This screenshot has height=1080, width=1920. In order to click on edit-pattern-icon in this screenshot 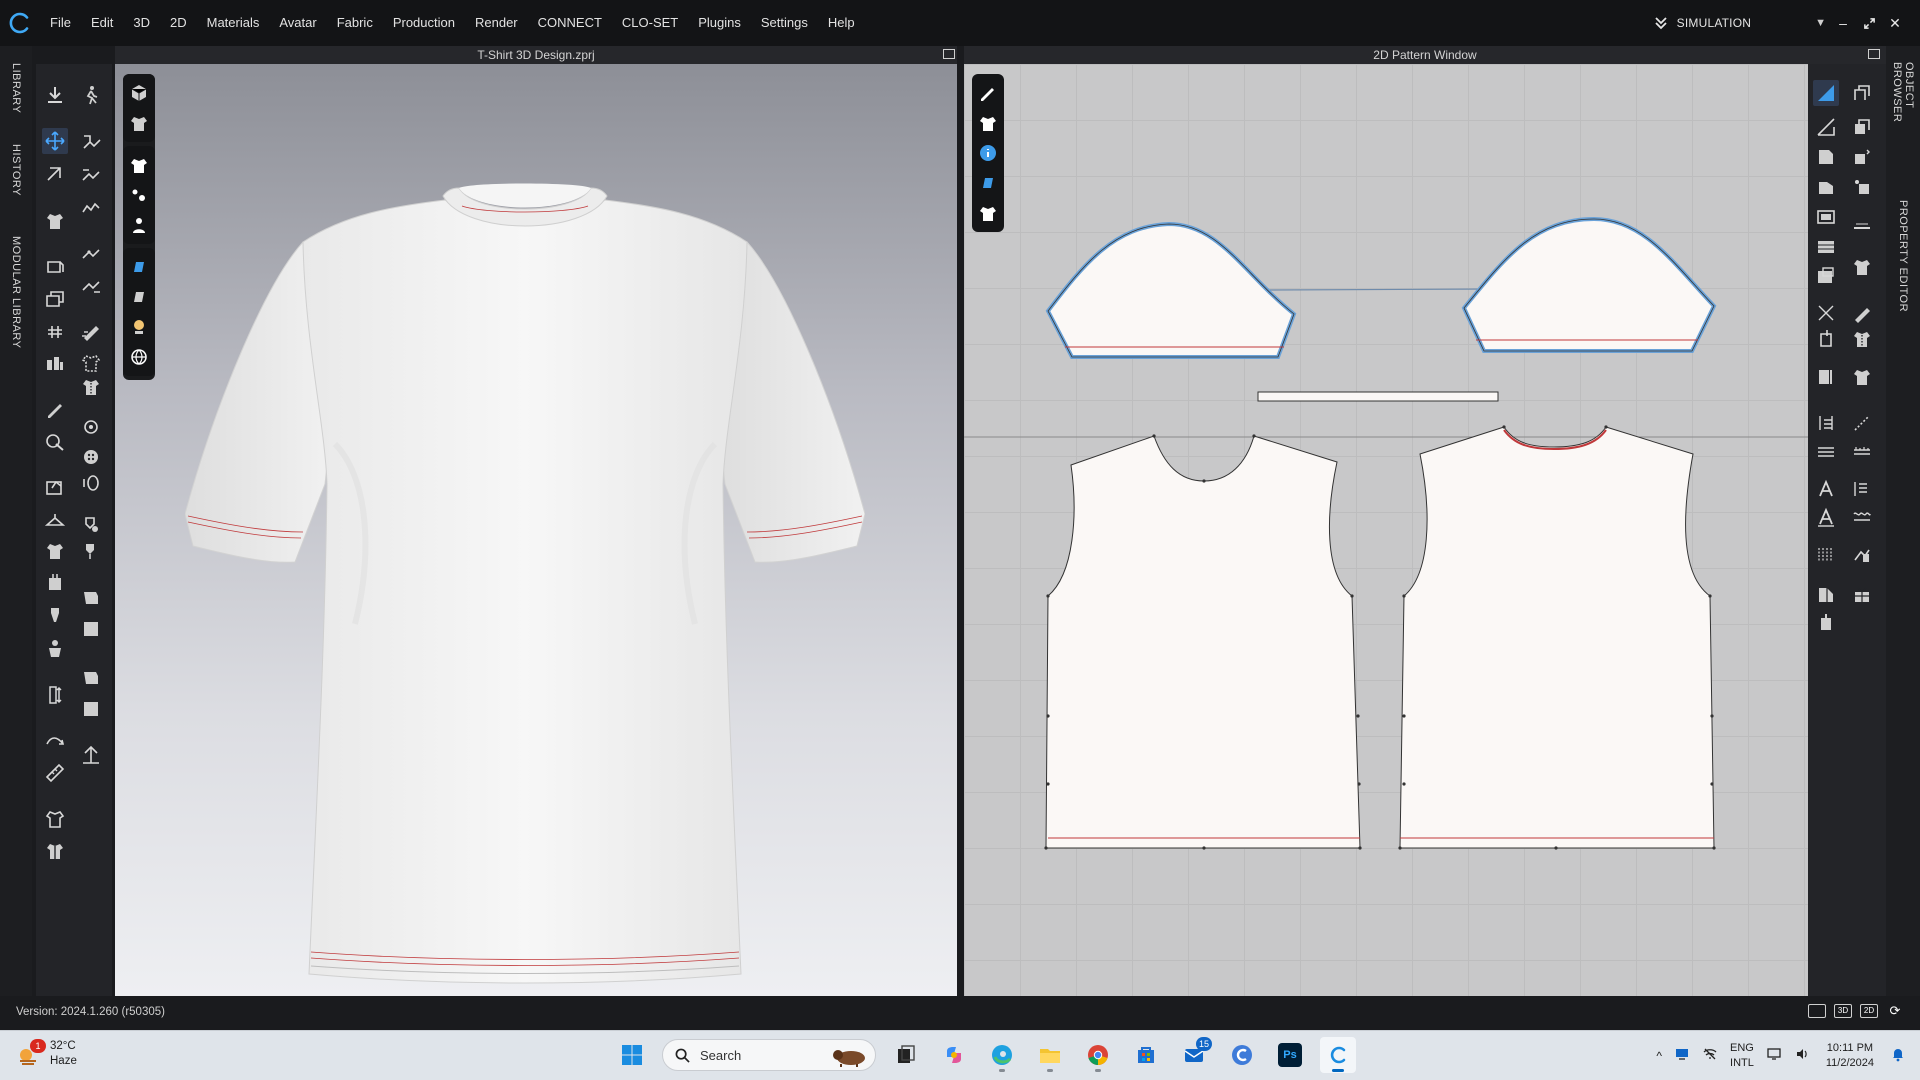, I will do `click(1826, 127)`.